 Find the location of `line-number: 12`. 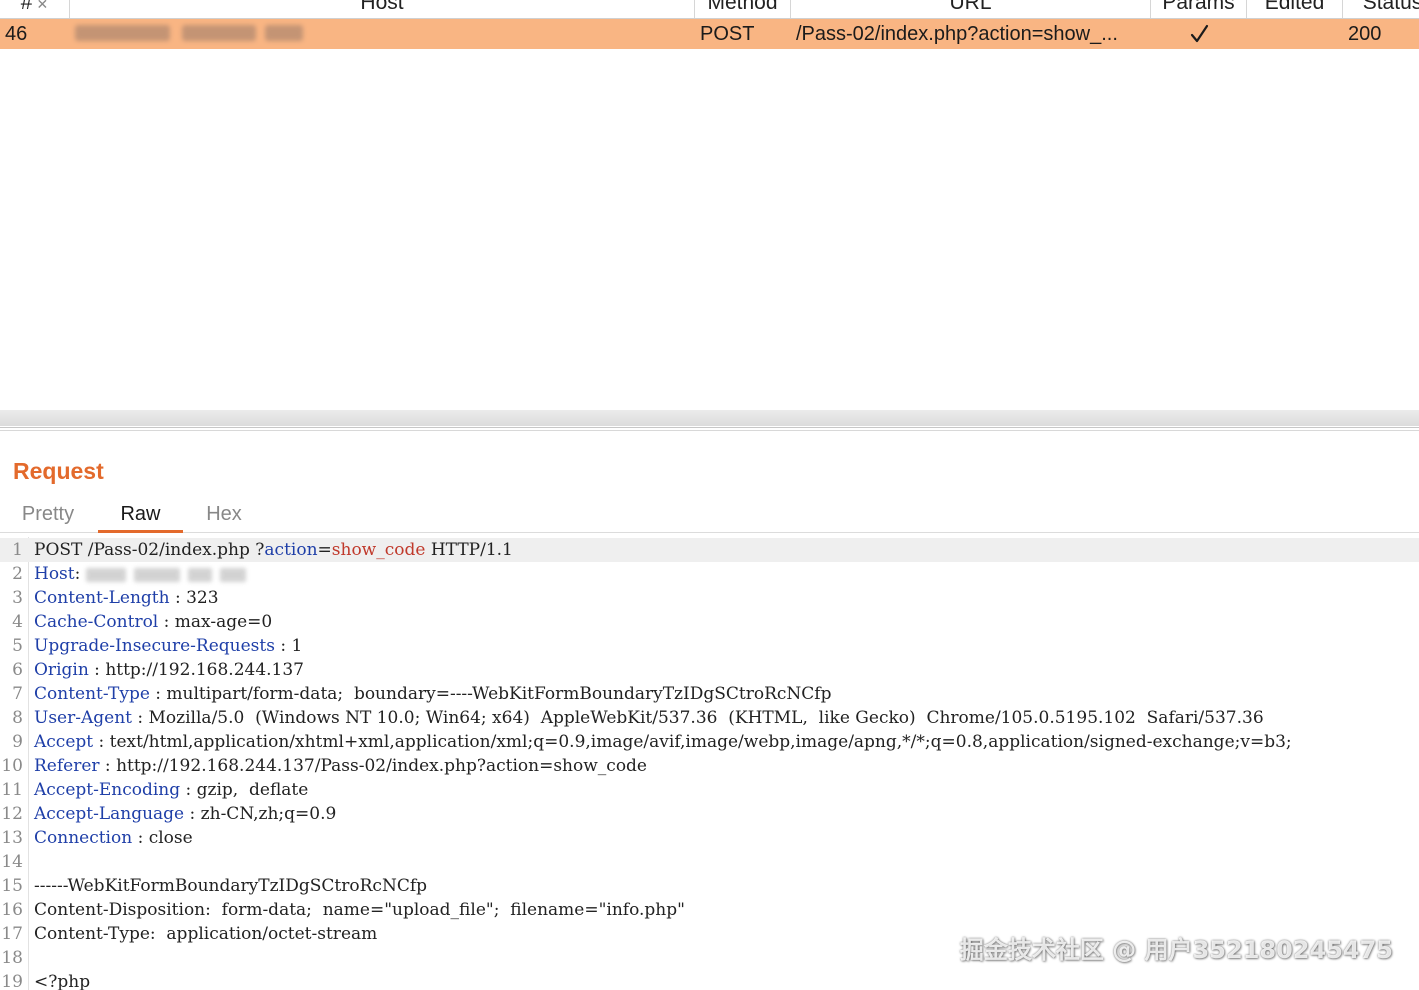

line-number: 12 is located at coordinates (12, 814).